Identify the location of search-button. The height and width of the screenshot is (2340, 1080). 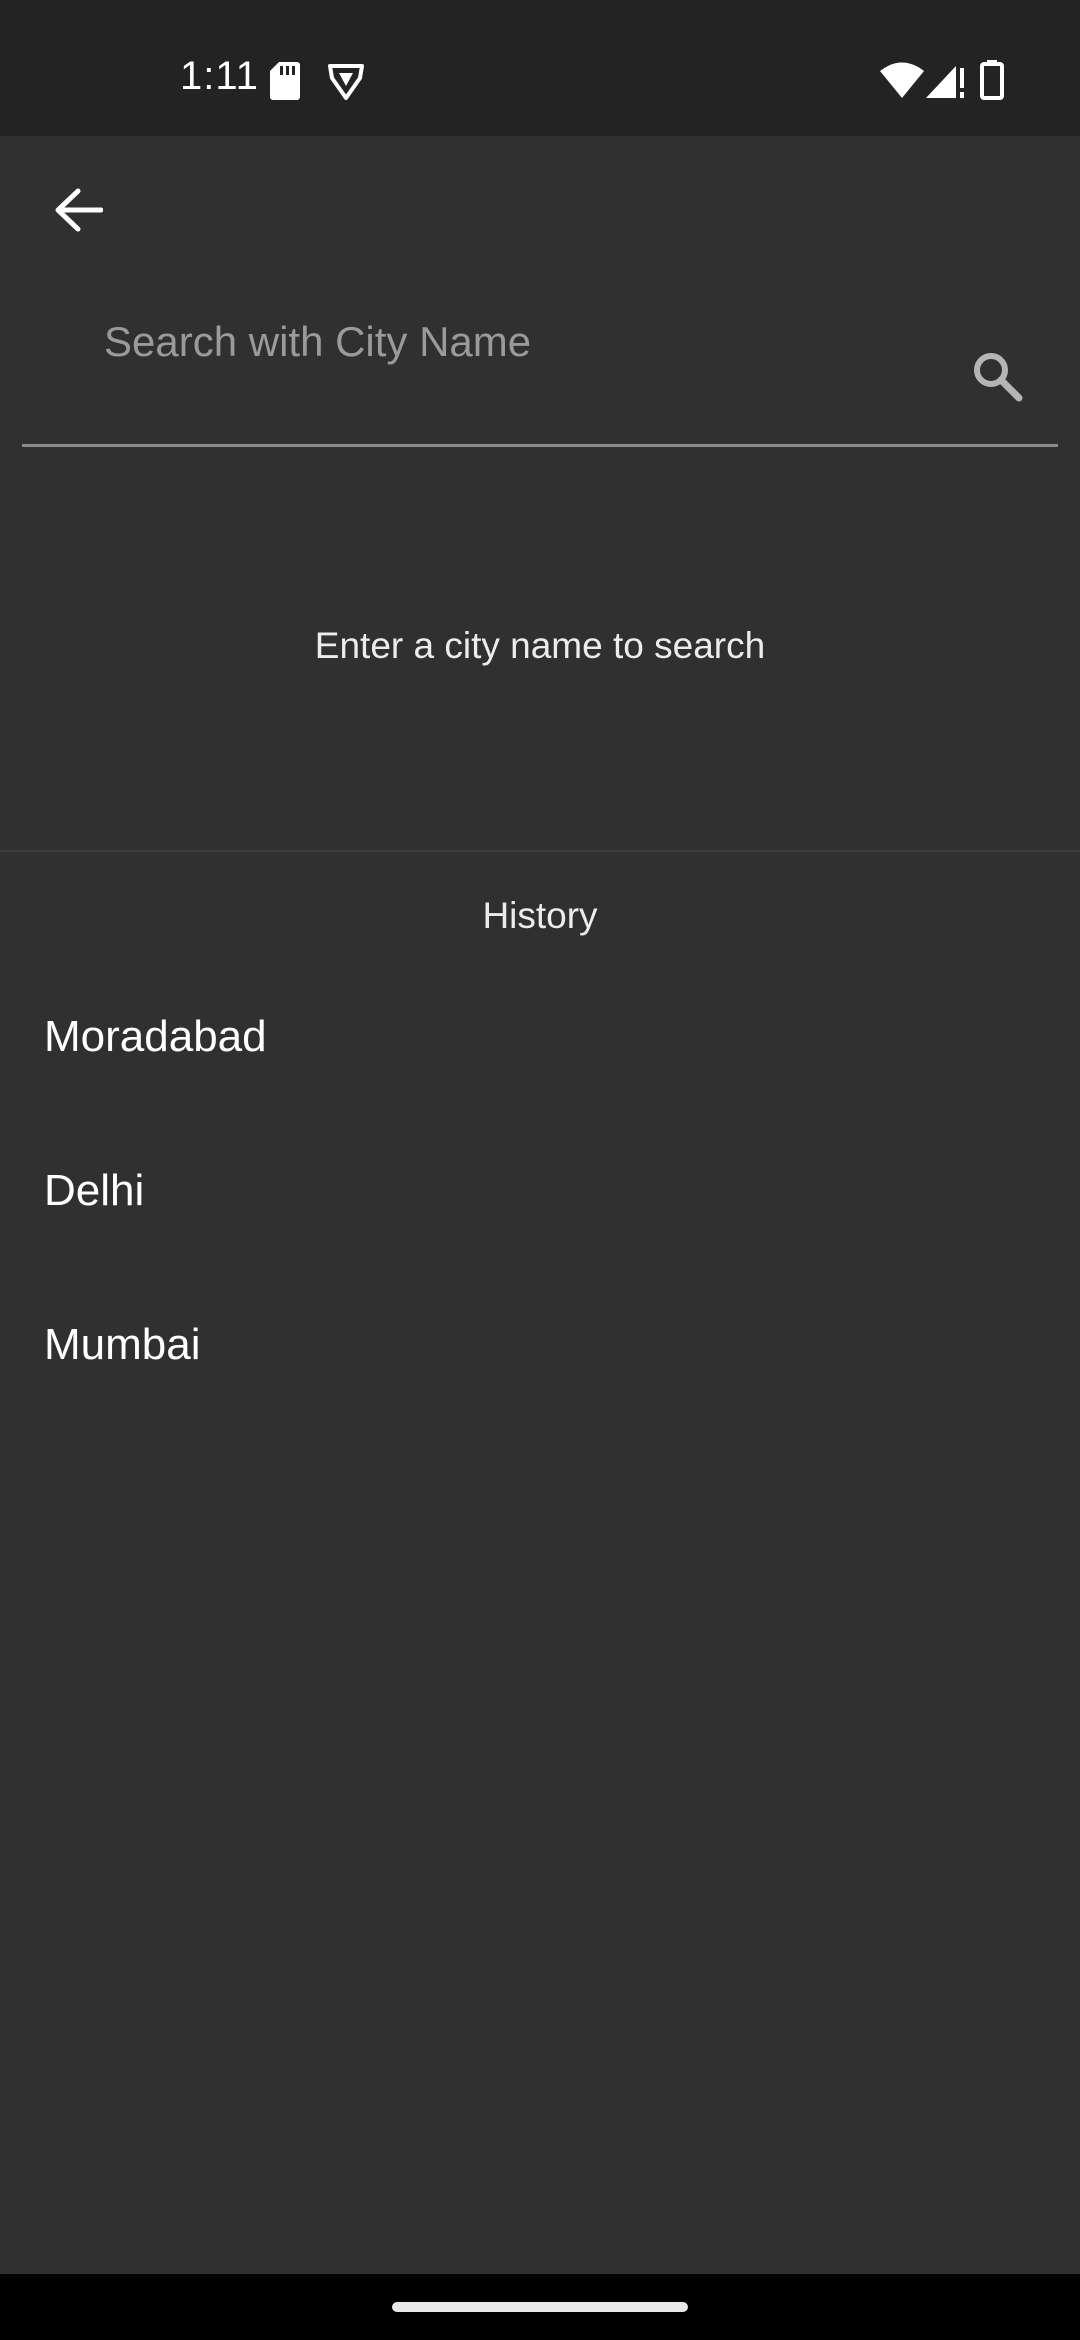
(997, 378).